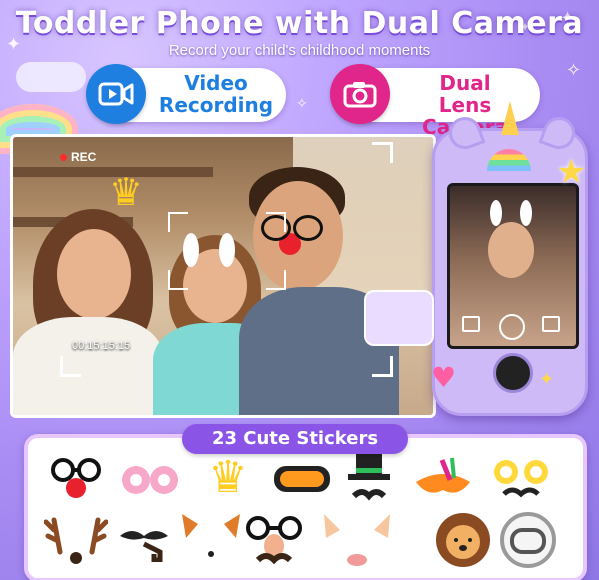 The height and width of the screenshot is (580, 599). What do you see at coordinates (399, 318) in the screenshot?
I see `sticker-sheet` at bounding box center [399, 318].